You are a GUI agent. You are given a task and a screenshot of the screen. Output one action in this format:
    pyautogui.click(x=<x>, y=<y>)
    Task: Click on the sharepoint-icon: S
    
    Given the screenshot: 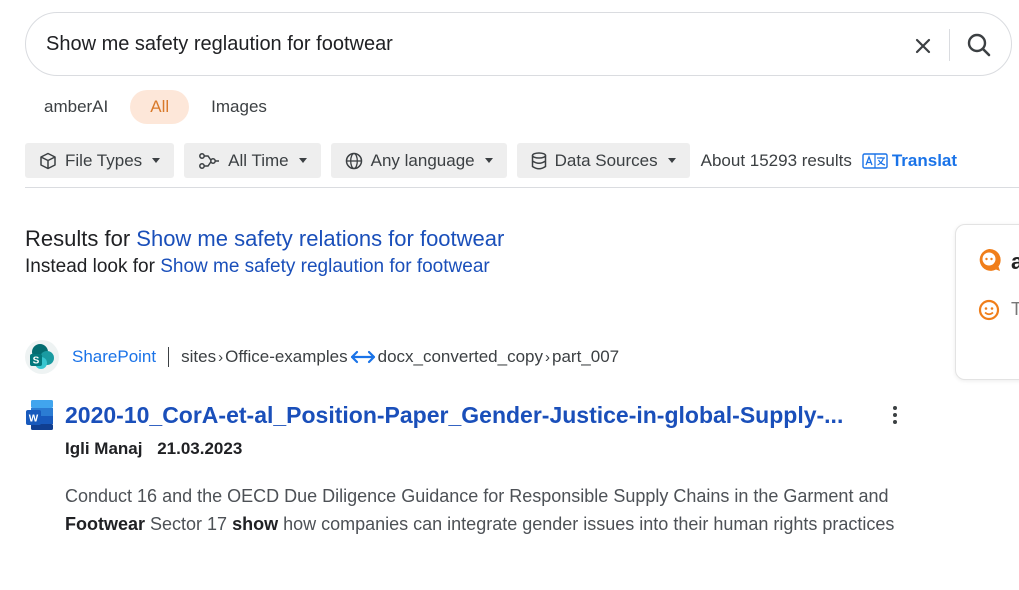 What is the action you would take?
    pyautogui.click(x=42, y=357)
    